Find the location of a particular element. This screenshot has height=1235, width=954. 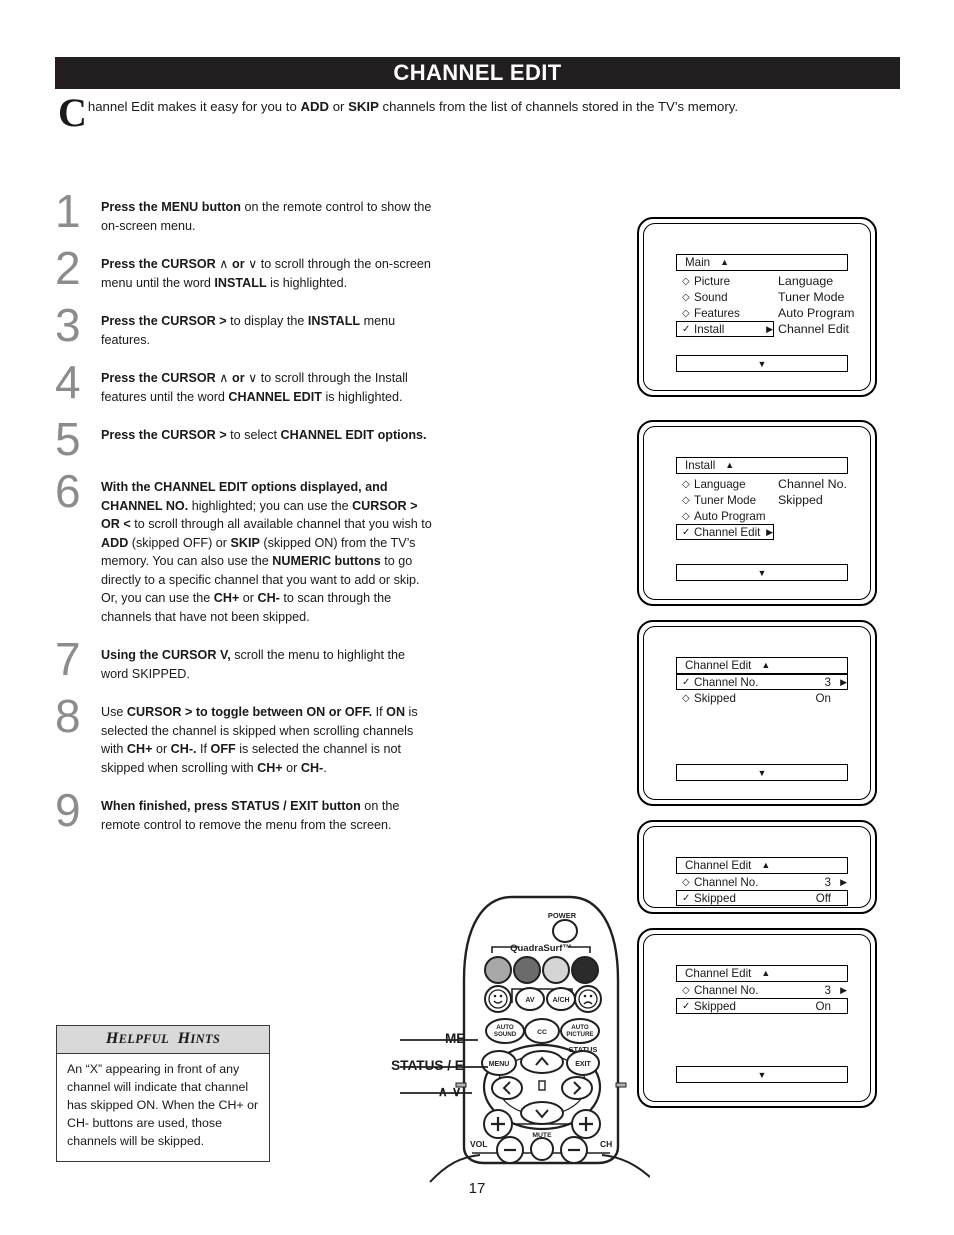

osd-item-label: Install is located at coordinates (709, 329).